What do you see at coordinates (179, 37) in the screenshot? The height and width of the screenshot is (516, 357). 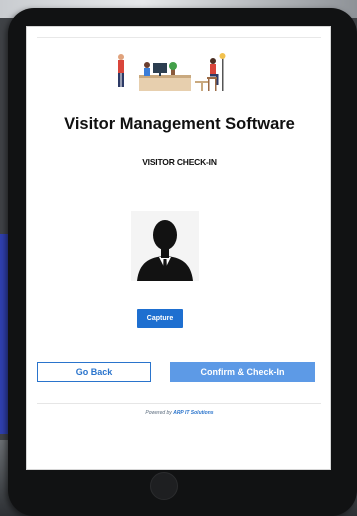 I see `top-divider` at bounding box center [179, 37].